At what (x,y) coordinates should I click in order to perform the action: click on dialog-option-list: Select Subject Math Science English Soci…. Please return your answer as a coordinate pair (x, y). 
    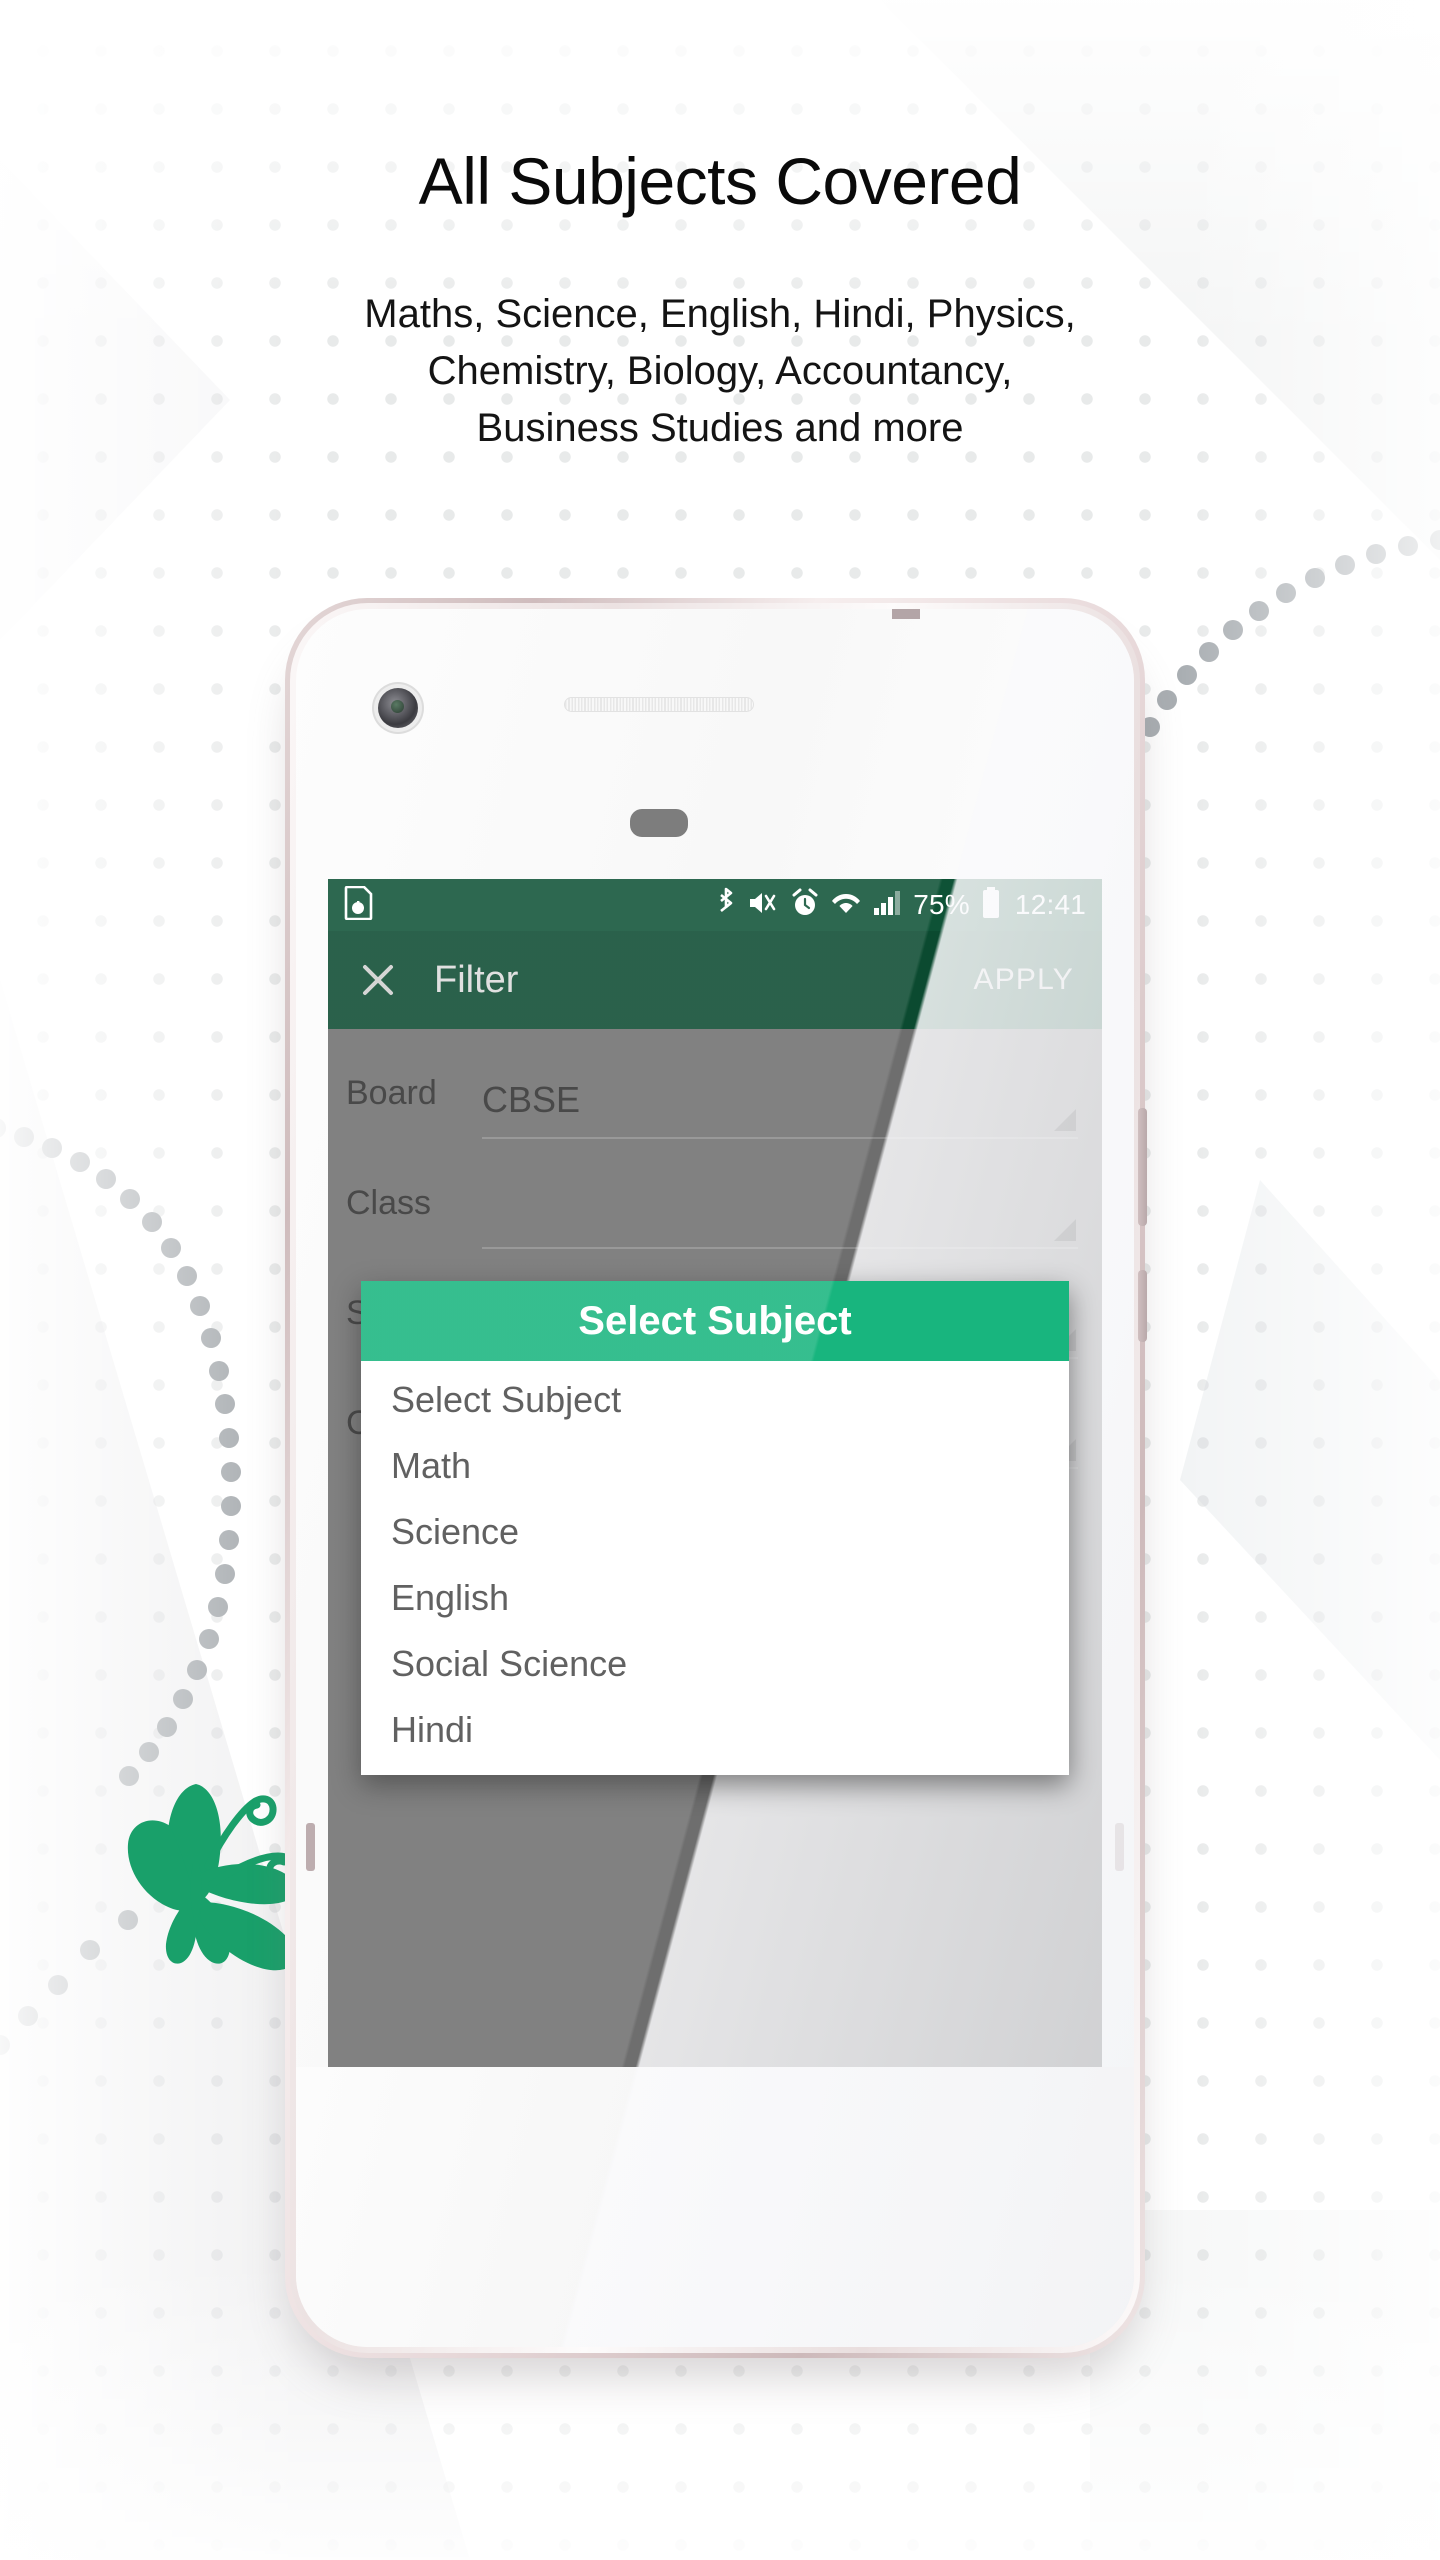
    Looking at the image, I should click on (715, 1562).